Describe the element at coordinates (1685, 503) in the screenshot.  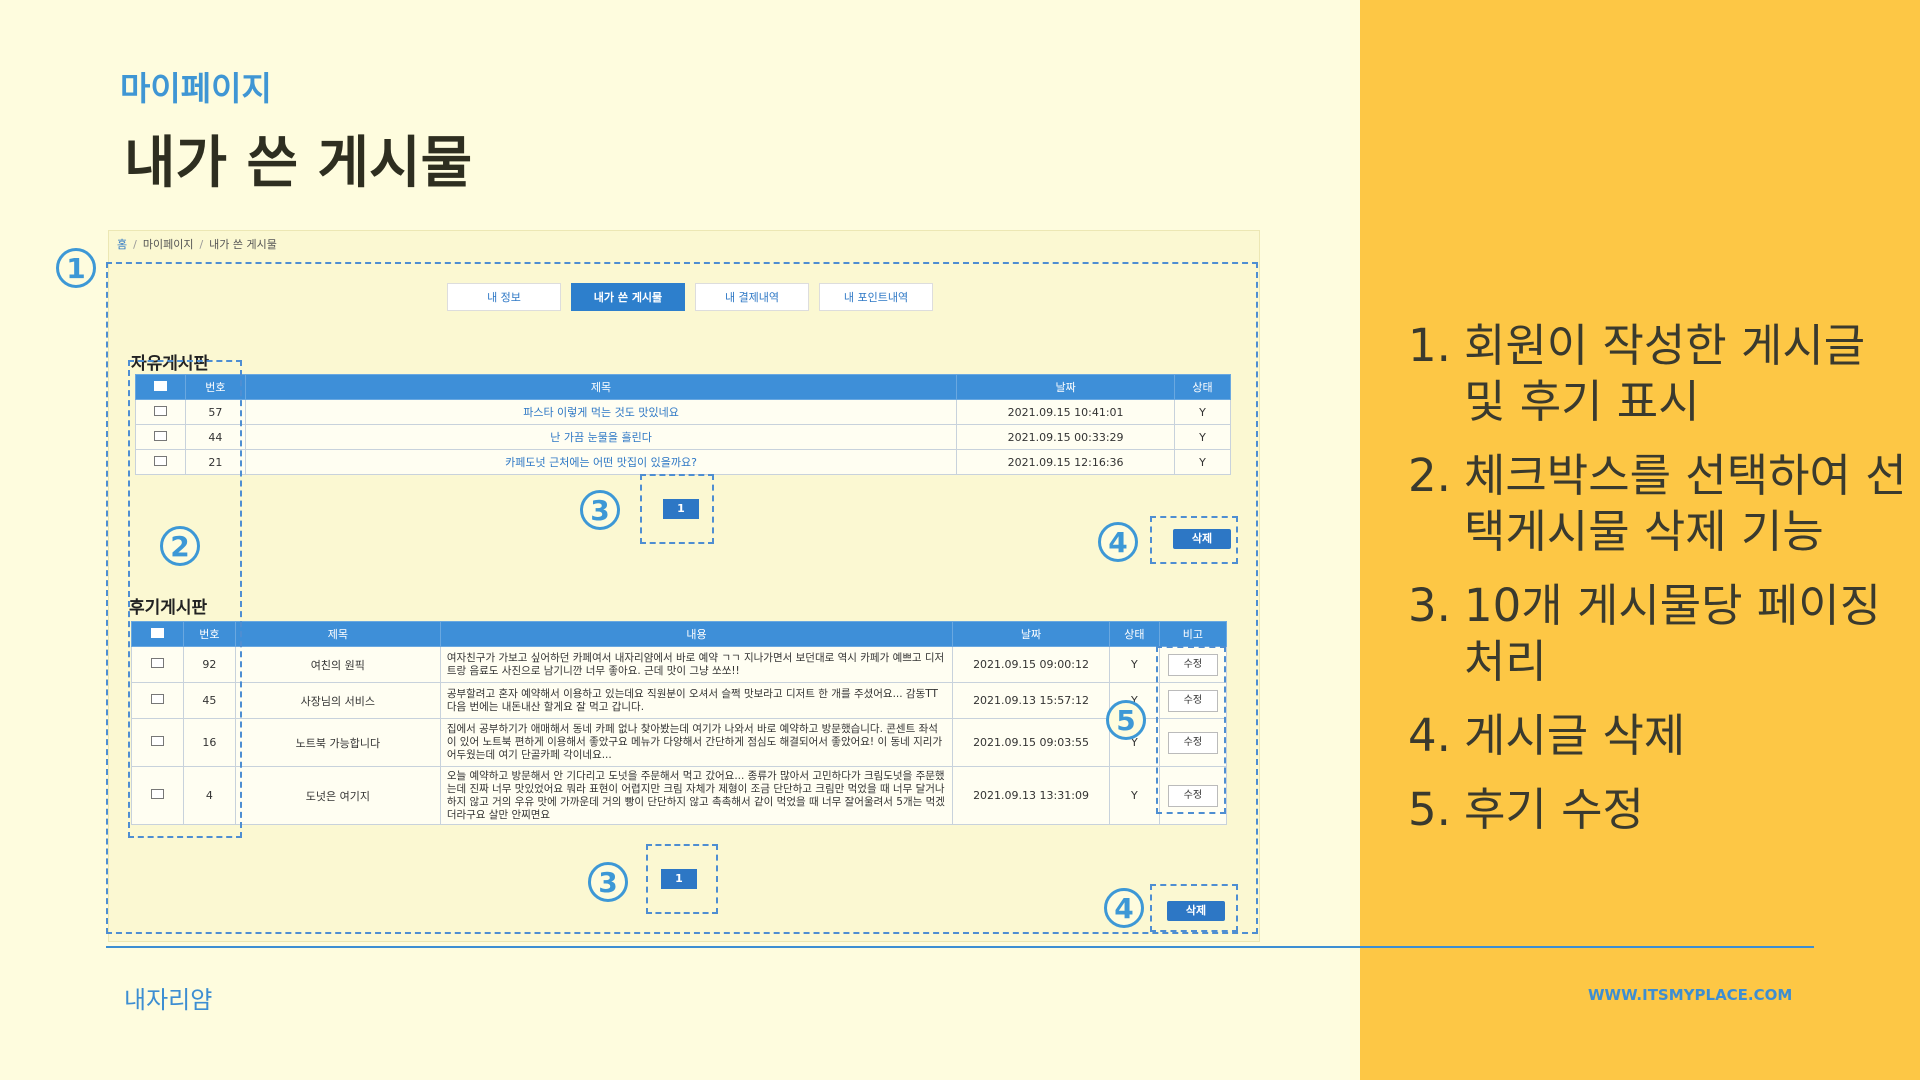
I see `feature-text: 체크박스를 선택하여 선택게시물 삭제 기능` at that location.